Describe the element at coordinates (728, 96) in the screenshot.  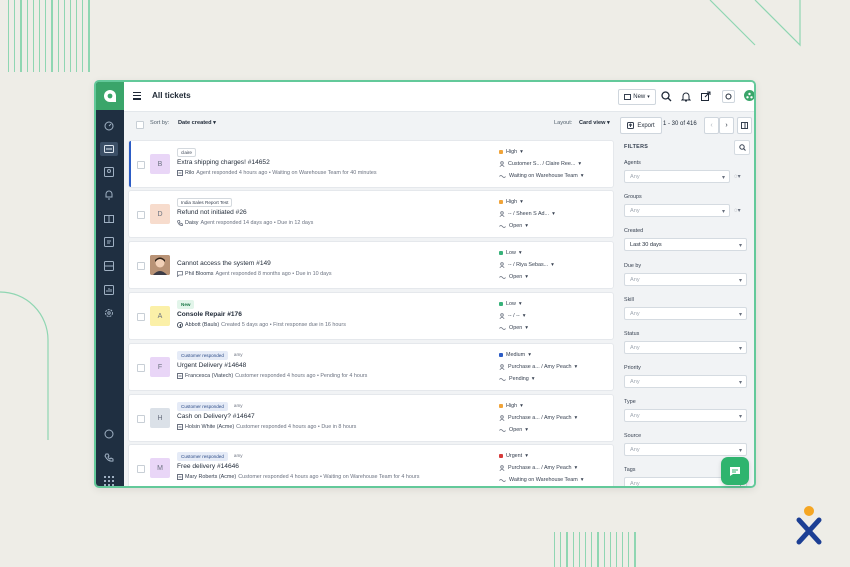
I see `refresh-icon` at that location.